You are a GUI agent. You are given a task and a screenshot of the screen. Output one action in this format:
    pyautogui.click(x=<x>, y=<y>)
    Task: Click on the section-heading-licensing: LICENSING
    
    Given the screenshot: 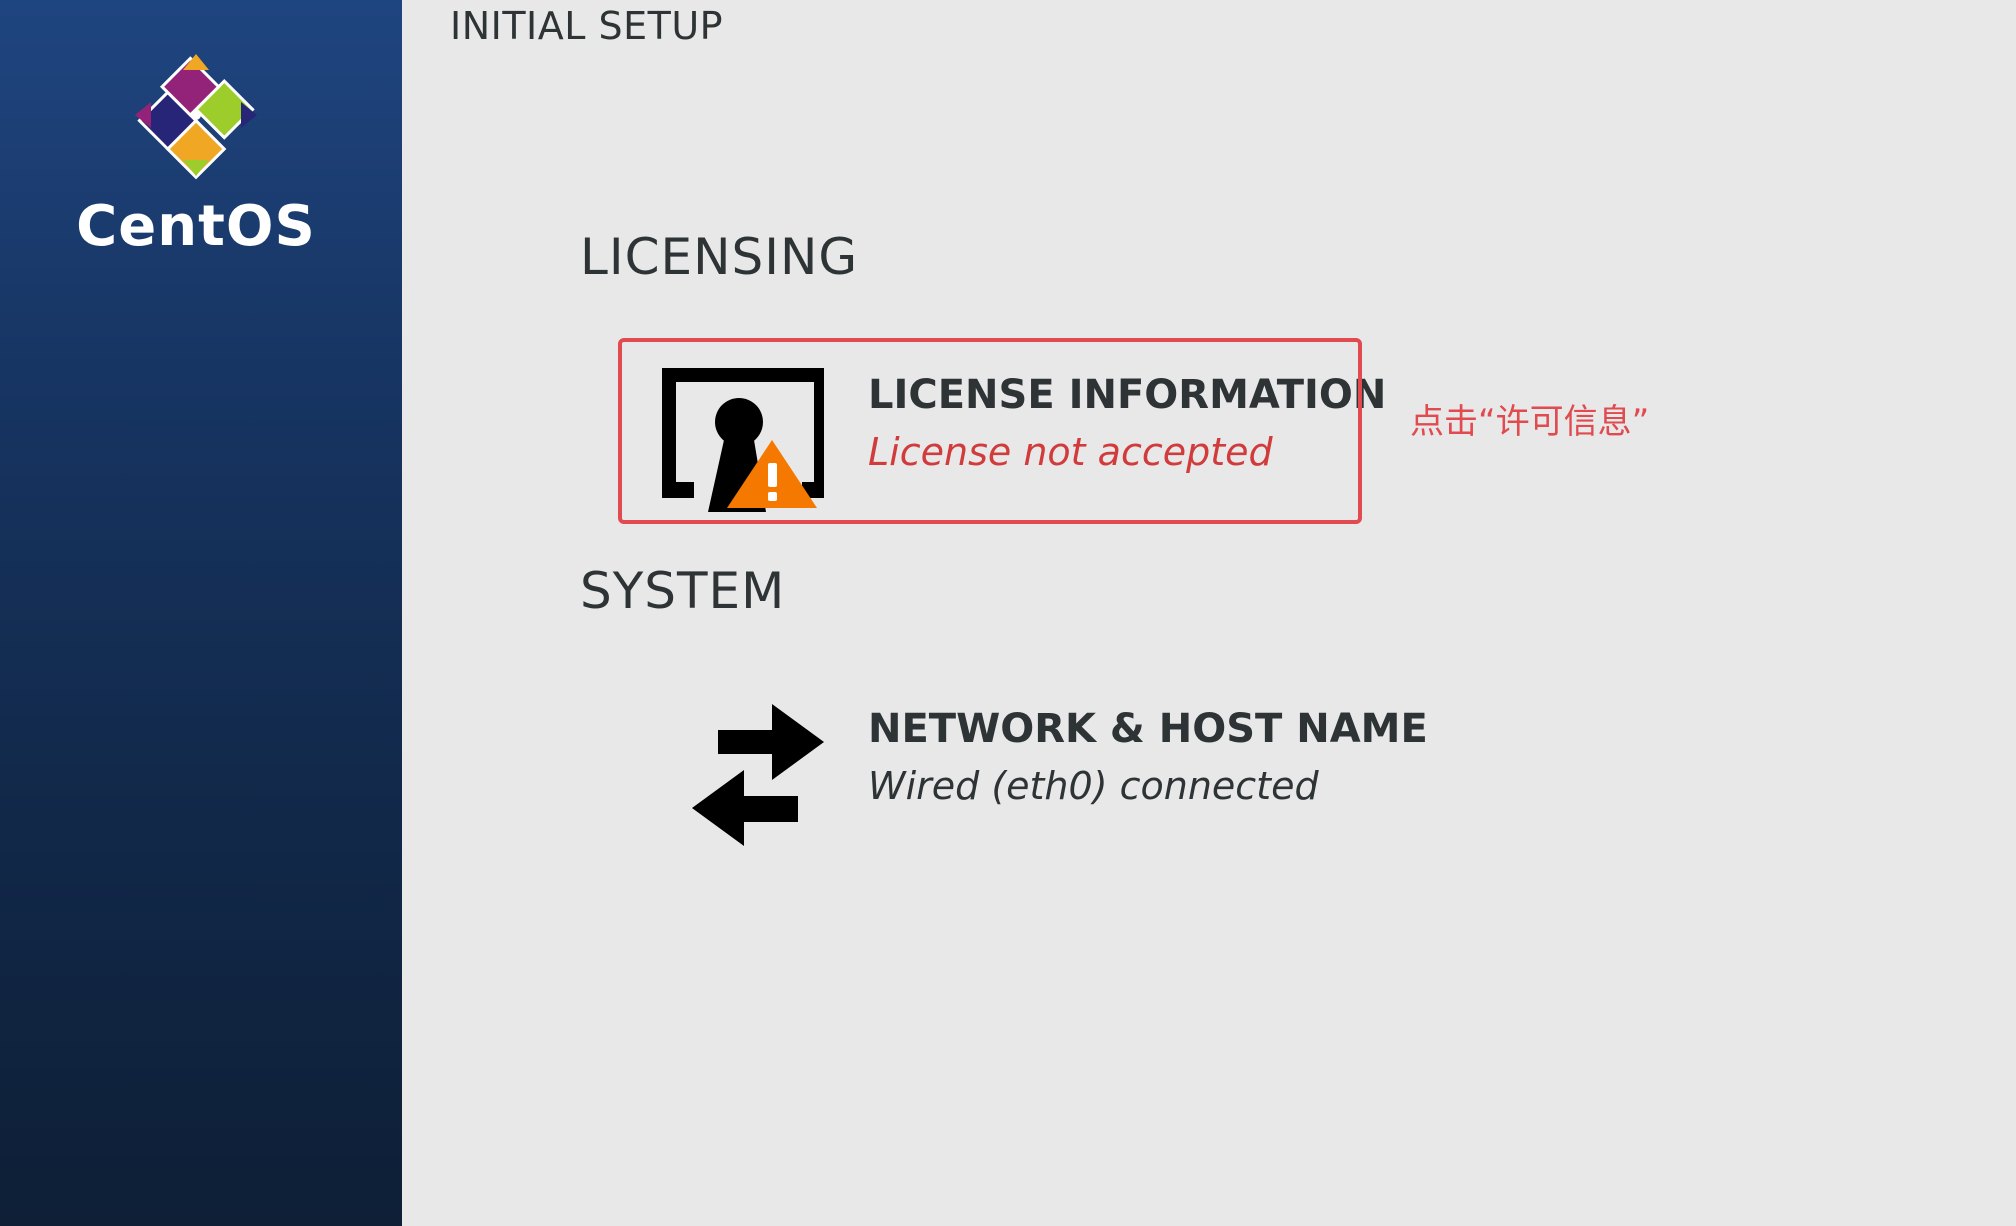 What is the action you would take?
    pyautogui.click(x=719, y=257)
    